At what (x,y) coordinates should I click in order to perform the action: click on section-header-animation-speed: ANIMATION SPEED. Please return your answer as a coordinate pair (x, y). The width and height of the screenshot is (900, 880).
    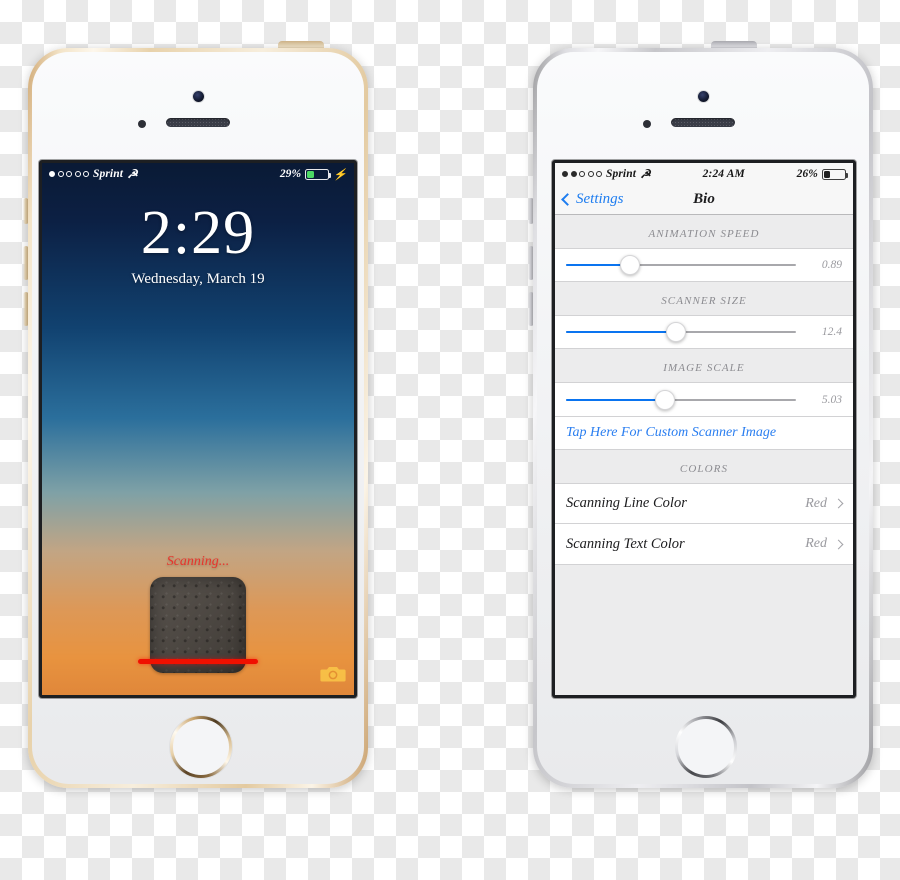
    Looking at the image, I should click on (704, 231).